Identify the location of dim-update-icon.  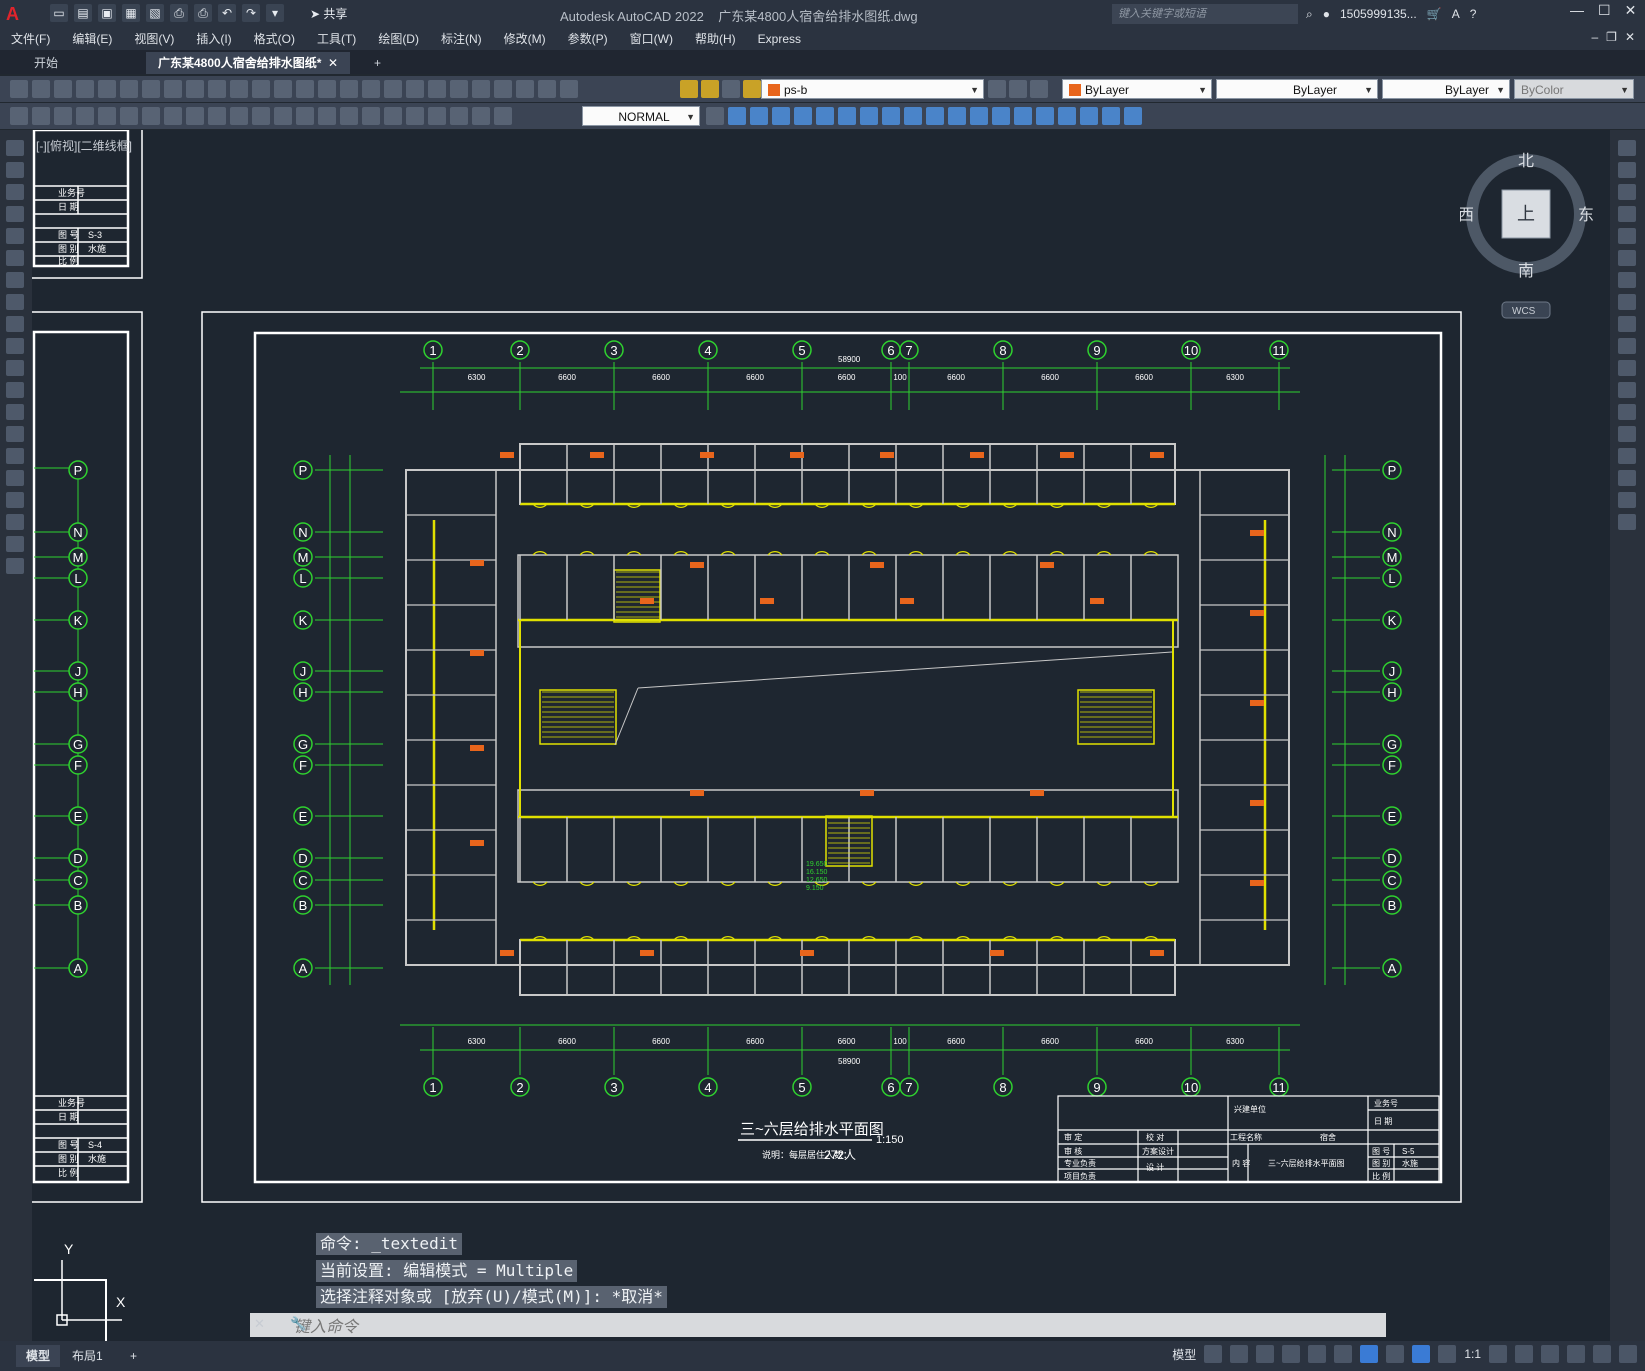
(503, 116).